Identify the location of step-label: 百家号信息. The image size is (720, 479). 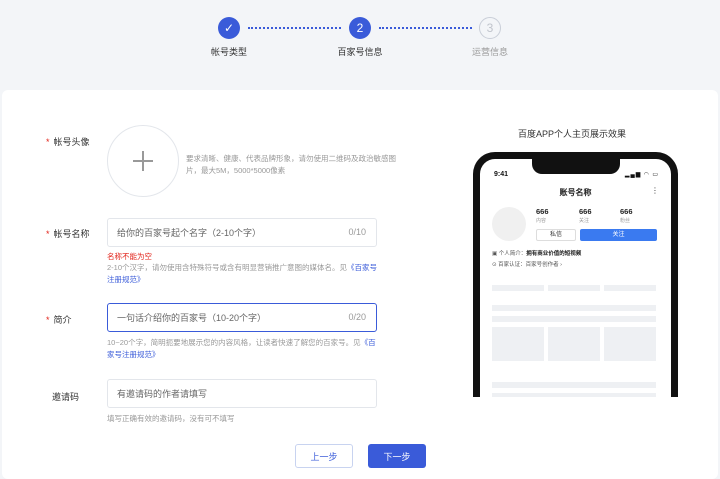
(360, 52).